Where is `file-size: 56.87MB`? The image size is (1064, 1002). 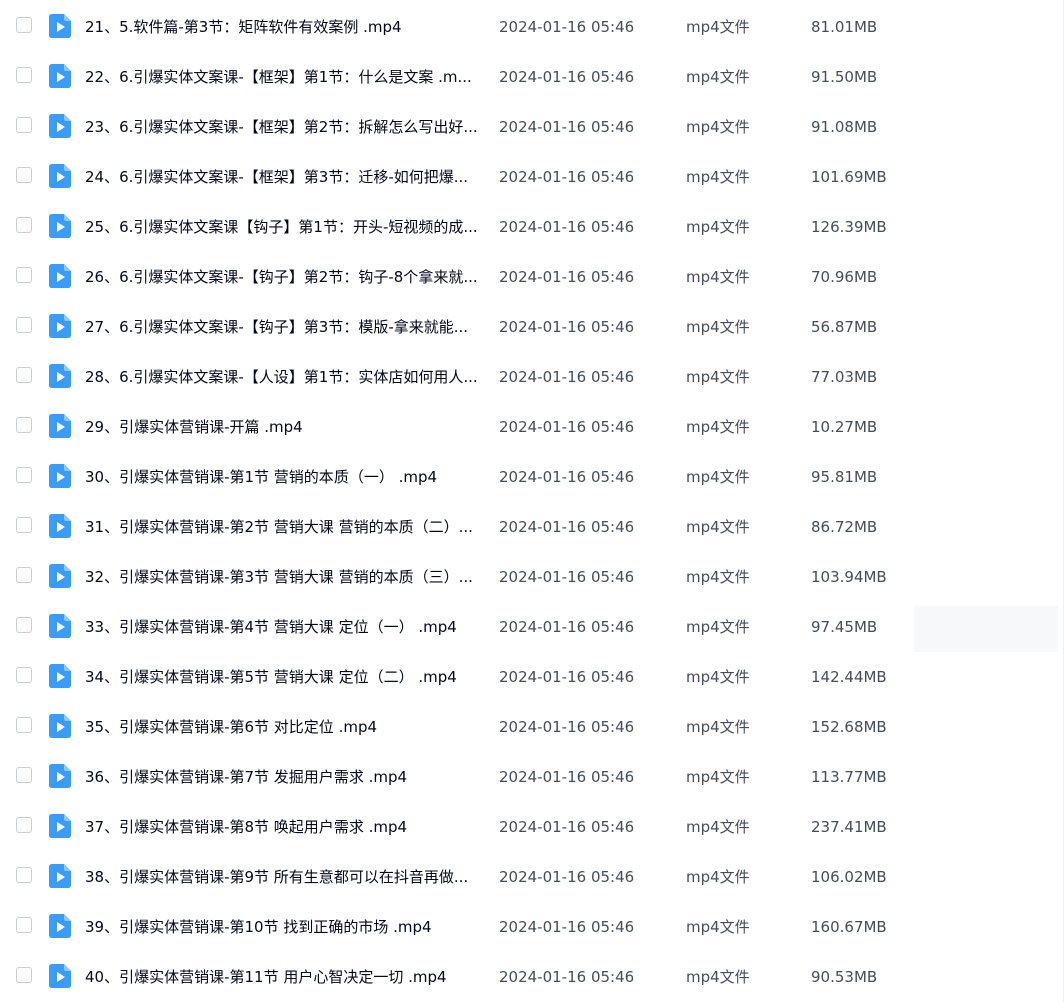 file-size: 56.87MB is located at coordinates (844, 327).